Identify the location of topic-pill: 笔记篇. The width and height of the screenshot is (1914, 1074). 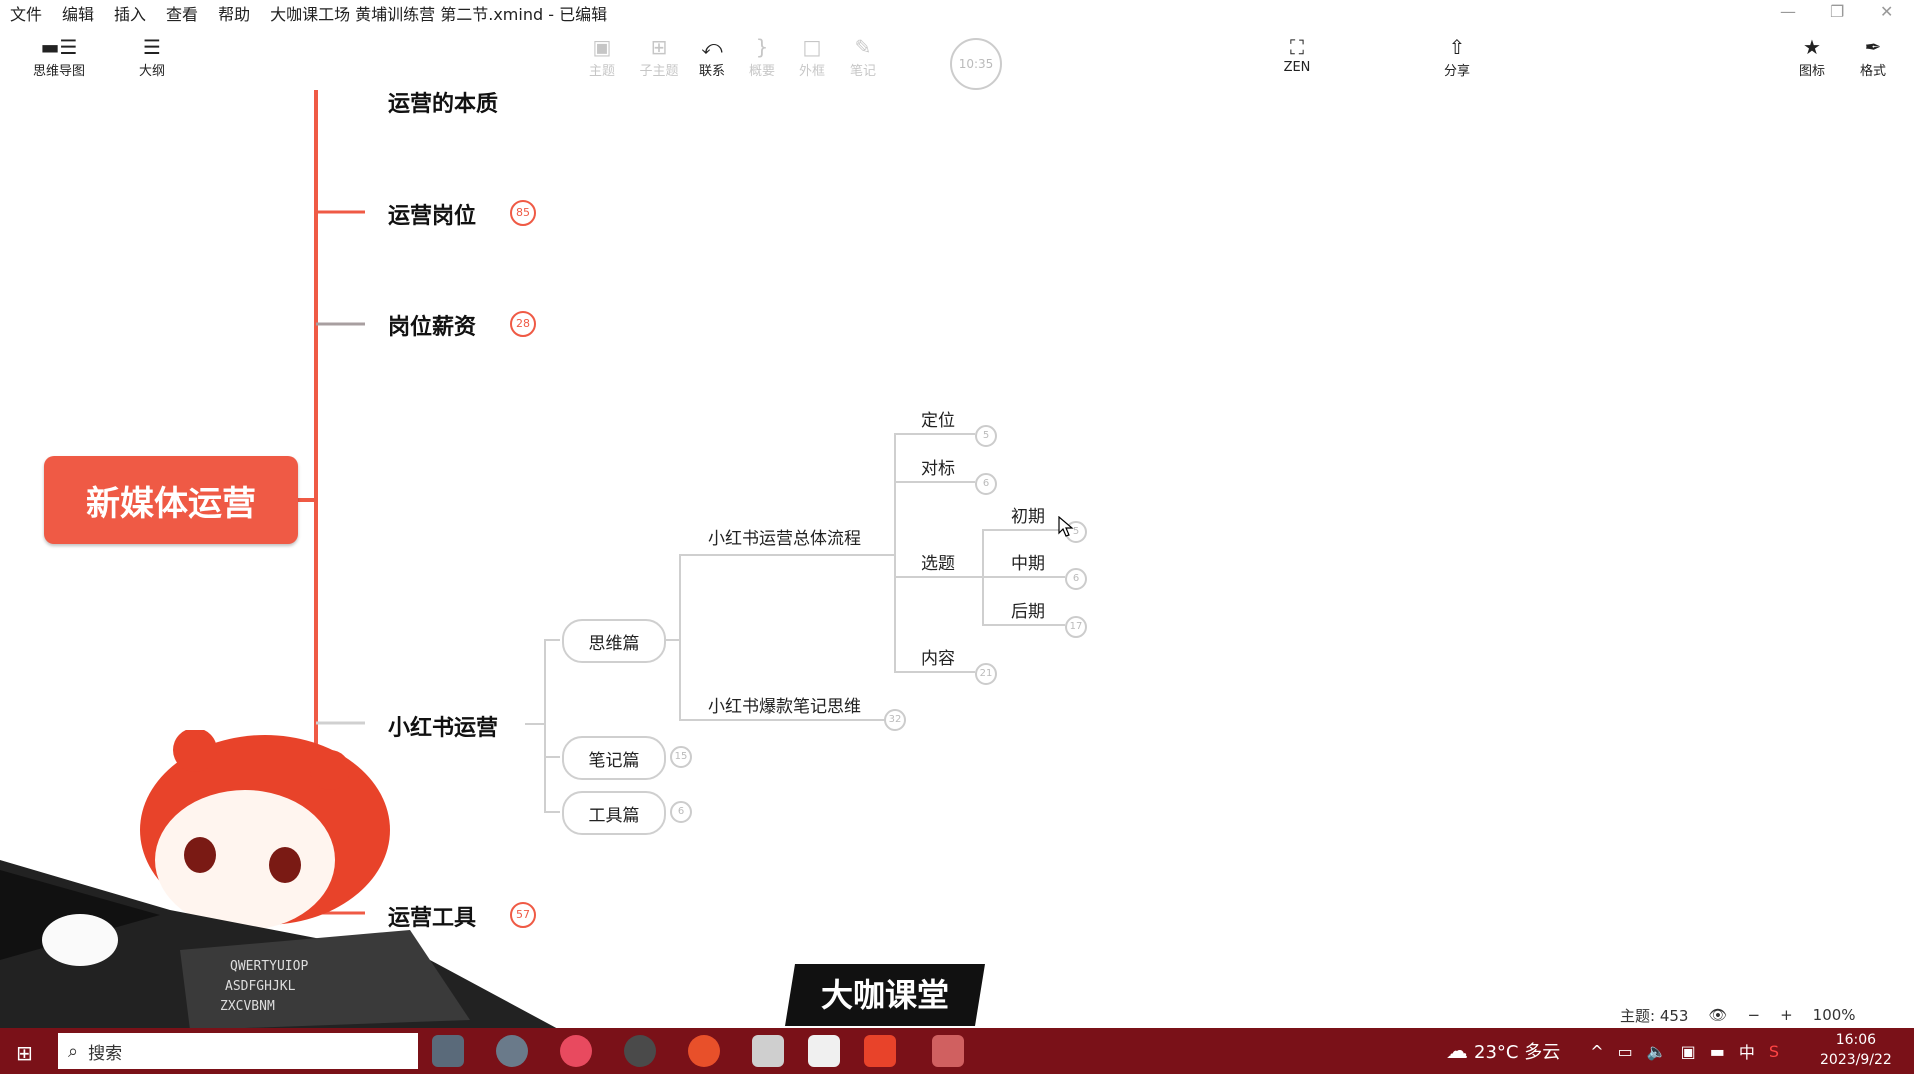
(614, 758).